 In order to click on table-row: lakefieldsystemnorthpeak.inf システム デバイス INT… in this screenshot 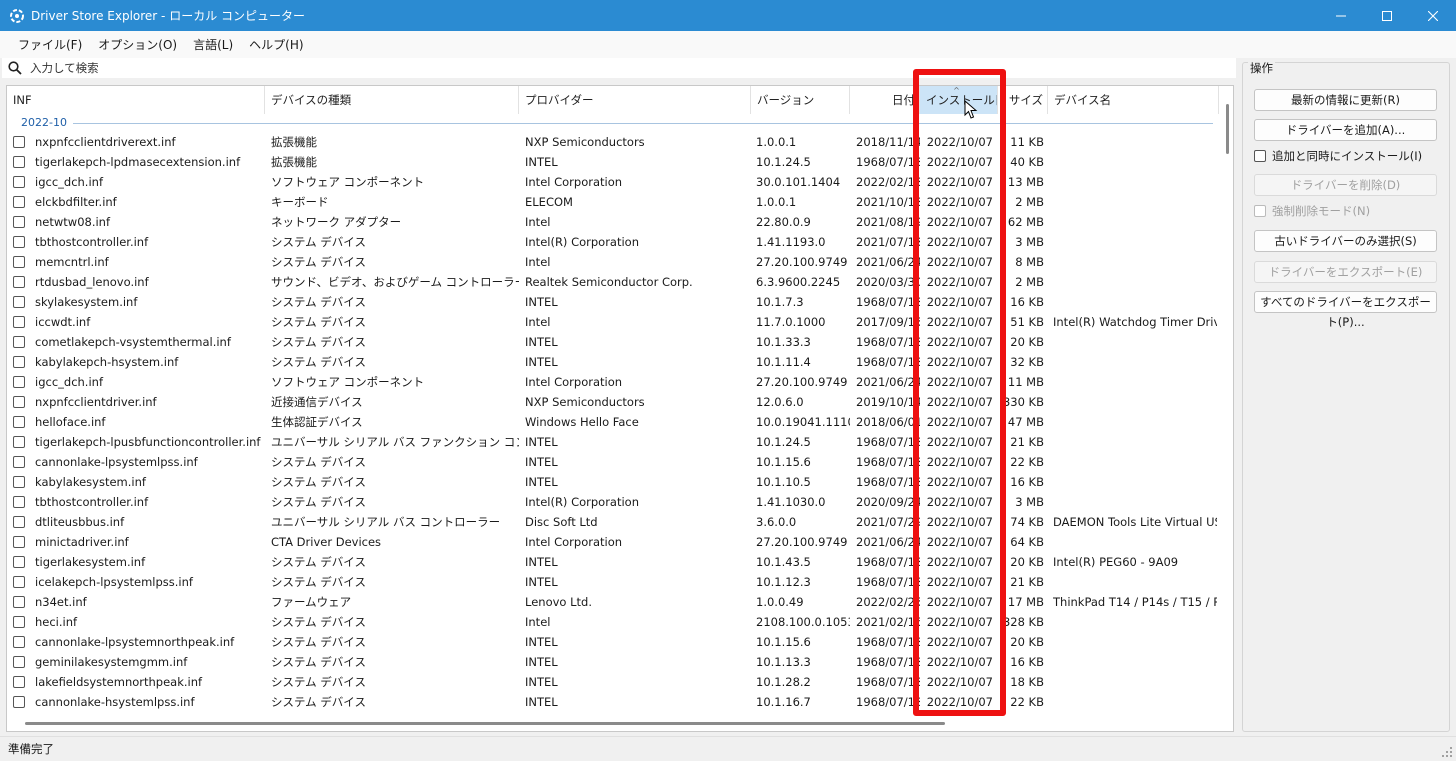, I will do `click(613, 682)`.